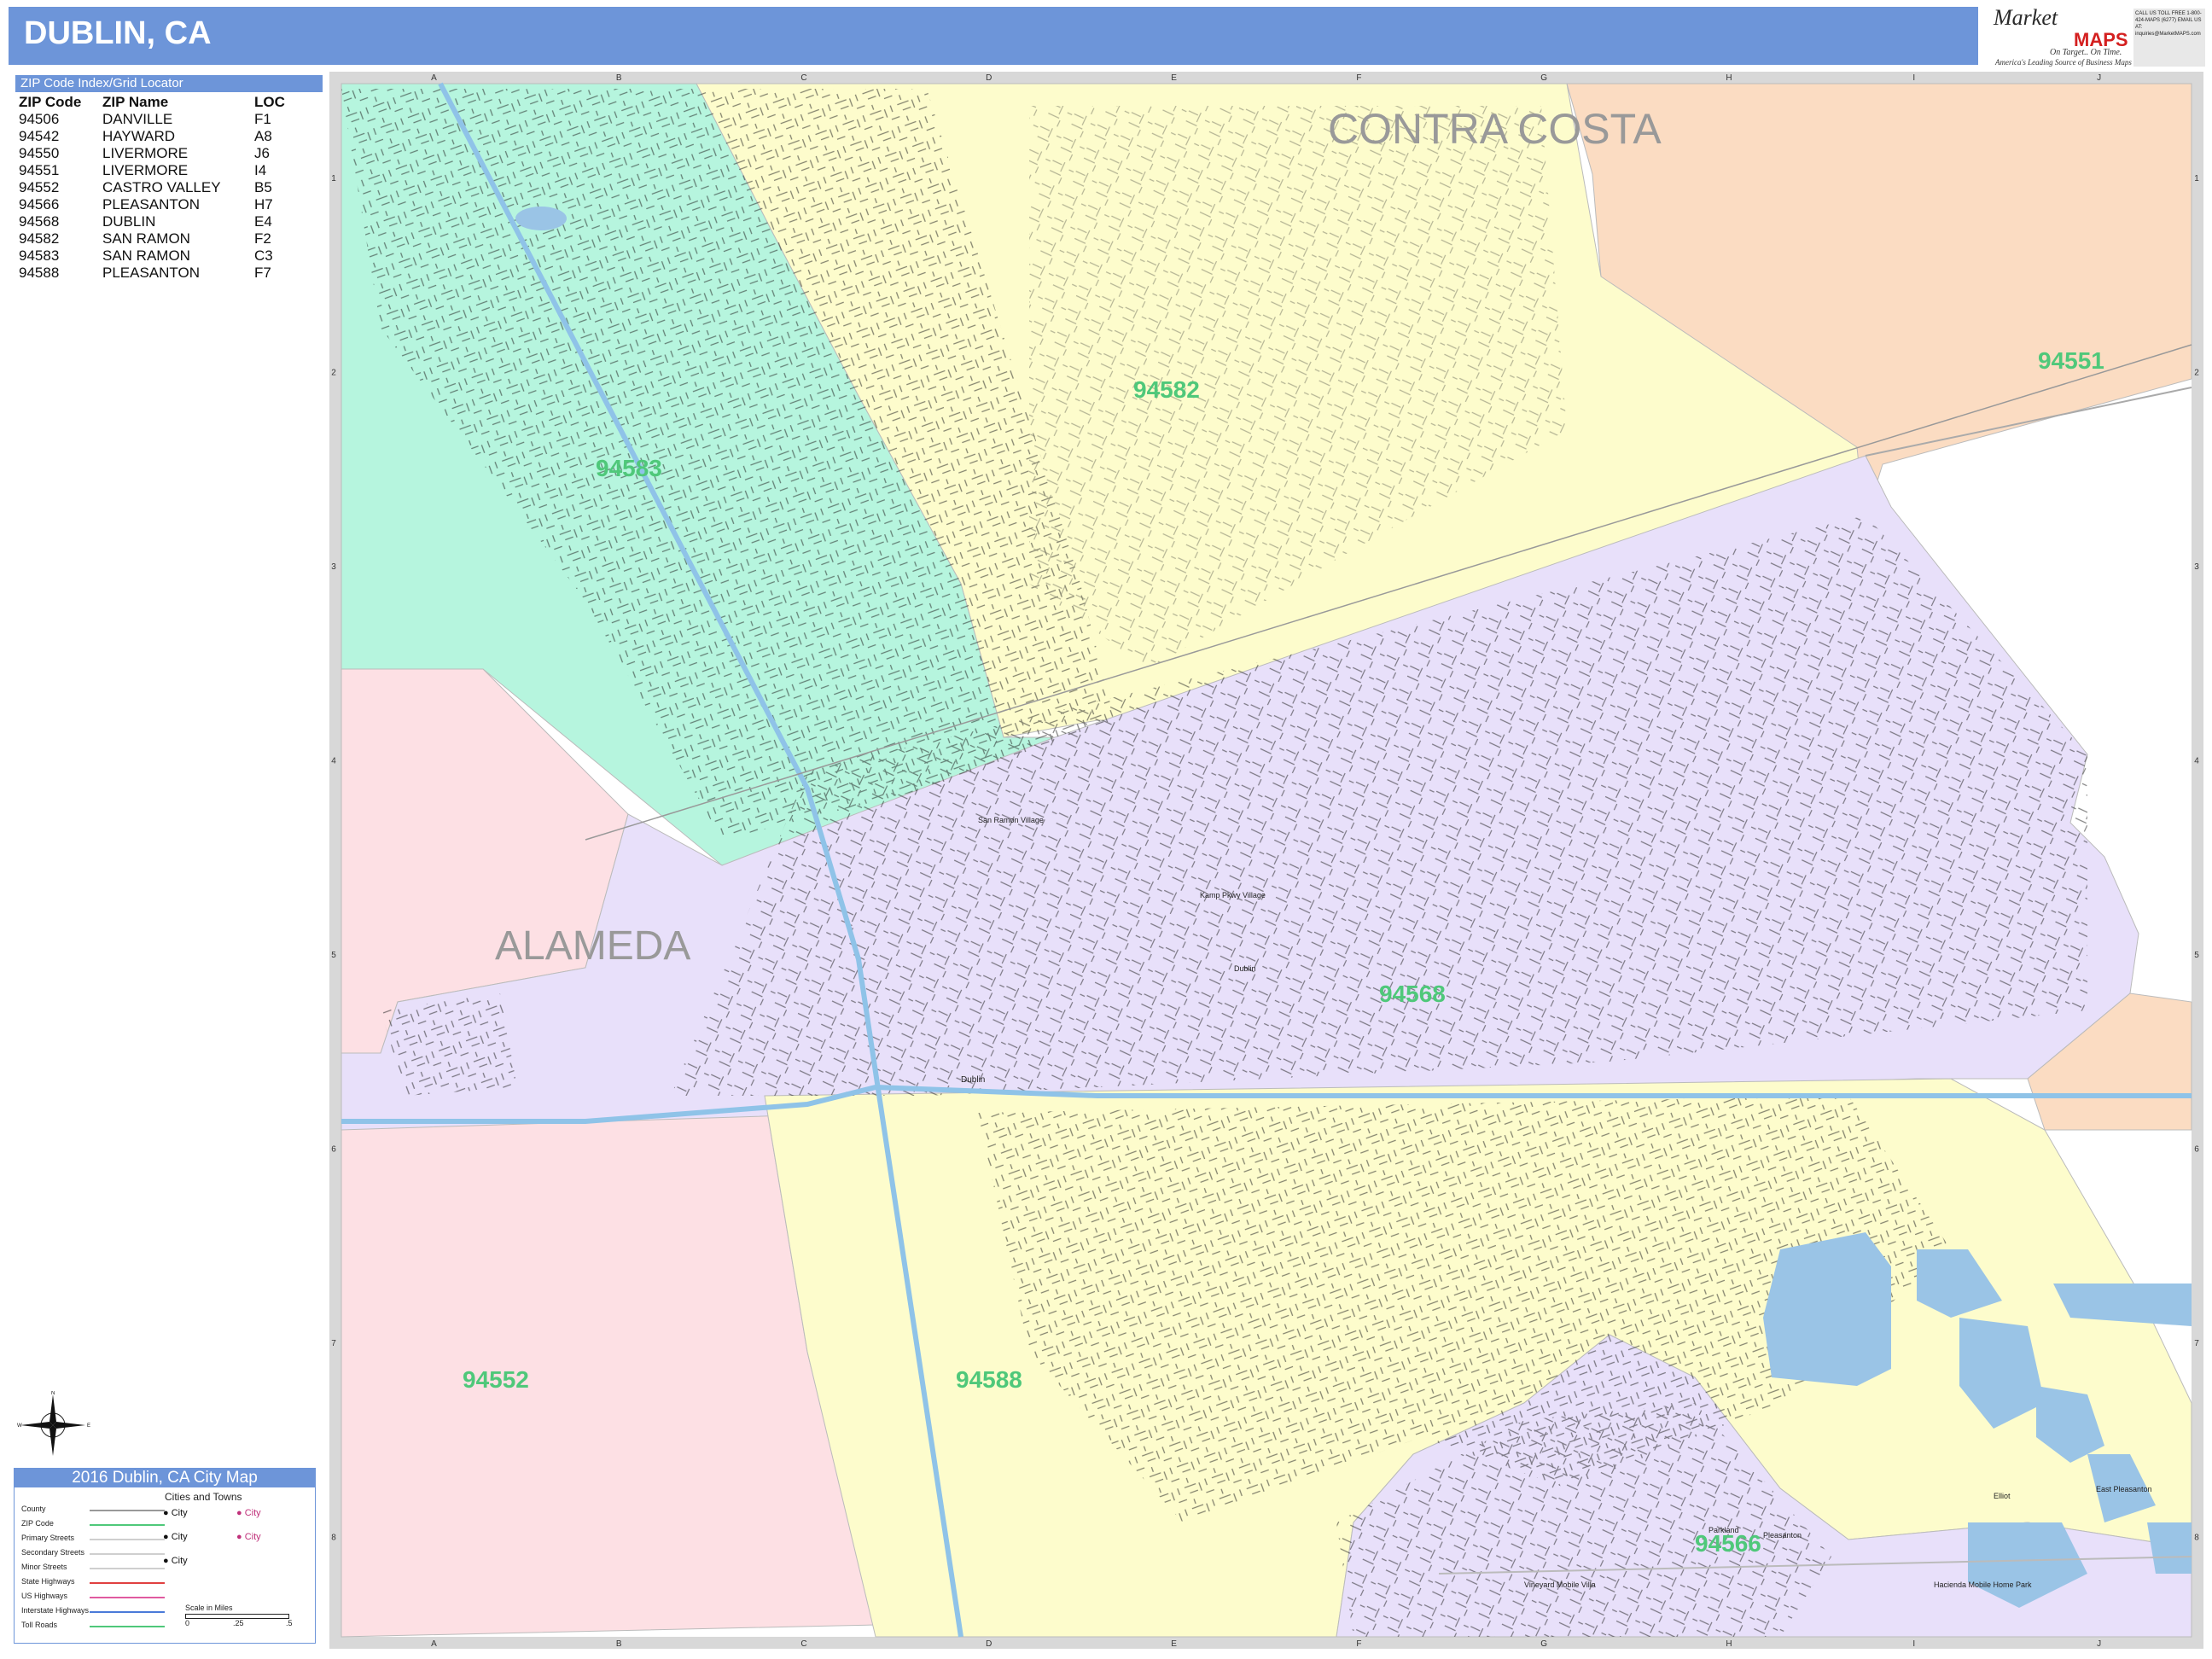 This screenshot has height=1659, width=2212. Describe the element at coordinates (39, 170) in the screenshot. I see `zip-code-cell: 94551` at that location.